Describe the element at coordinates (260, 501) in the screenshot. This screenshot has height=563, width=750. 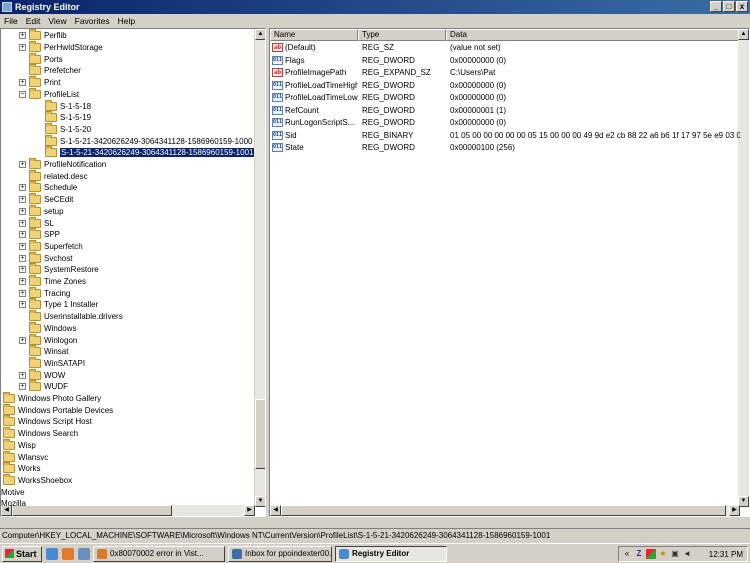
I see `scroll-down-arrow-icon: ▼` at that location.